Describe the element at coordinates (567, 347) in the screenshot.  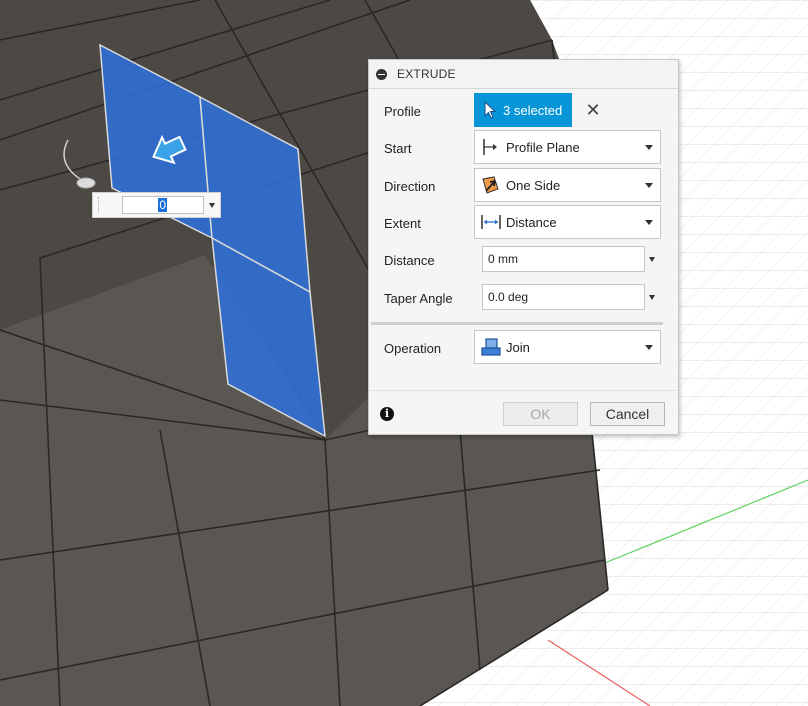
I see `operation-select: Join` at that location.